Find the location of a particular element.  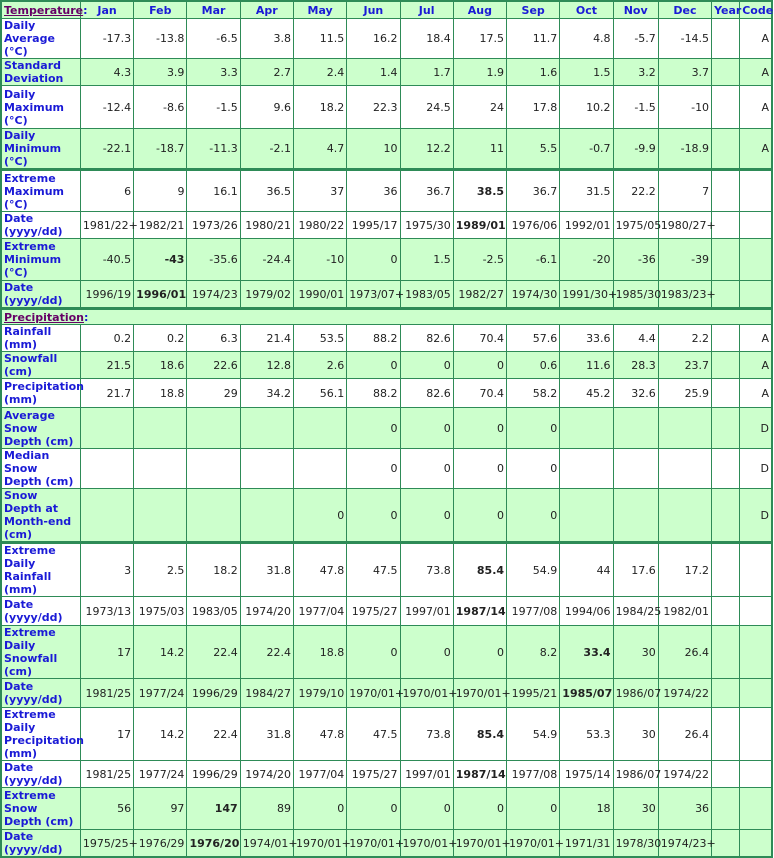

value-cell: 16.1 is located at coordinates (213, 190).